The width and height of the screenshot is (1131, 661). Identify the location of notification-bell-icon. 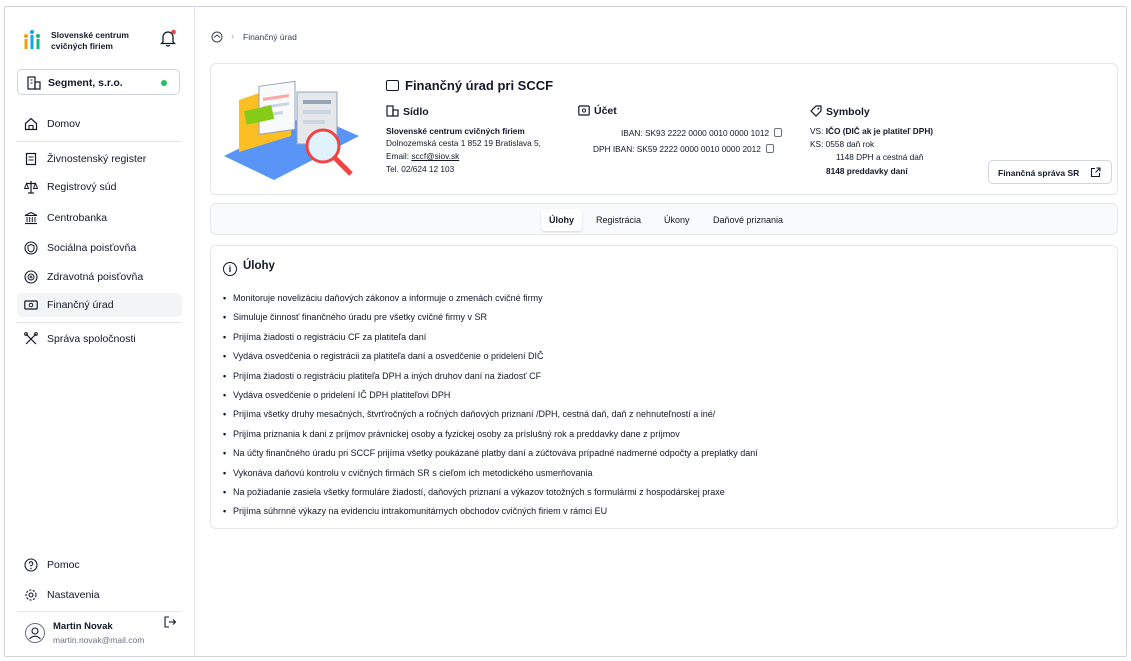
(168, 38).